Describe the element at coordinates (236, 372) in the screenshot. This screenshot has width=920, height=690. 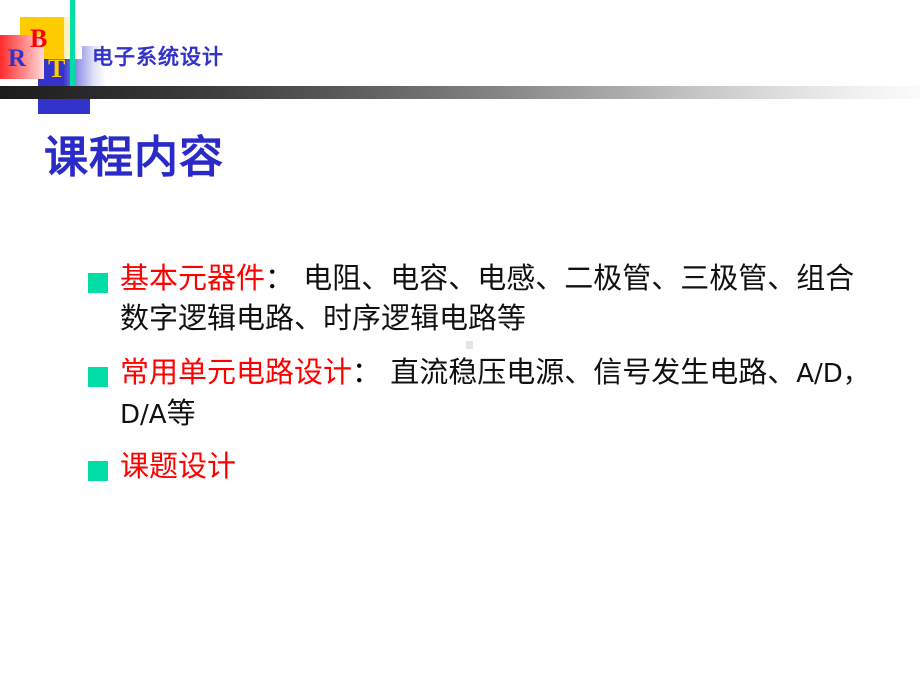
I see `list-item-heading: 常用单元电路设计` at that location.